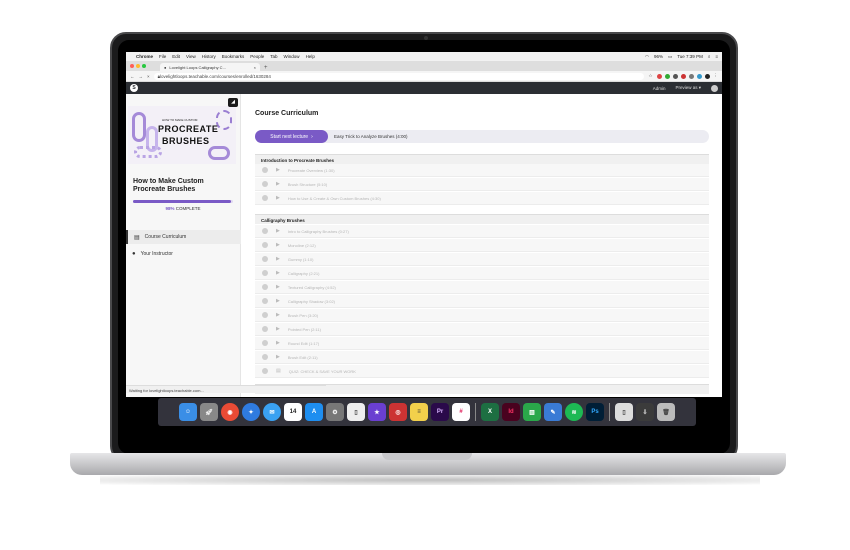  I want to click on avatar, so click(714, 88).